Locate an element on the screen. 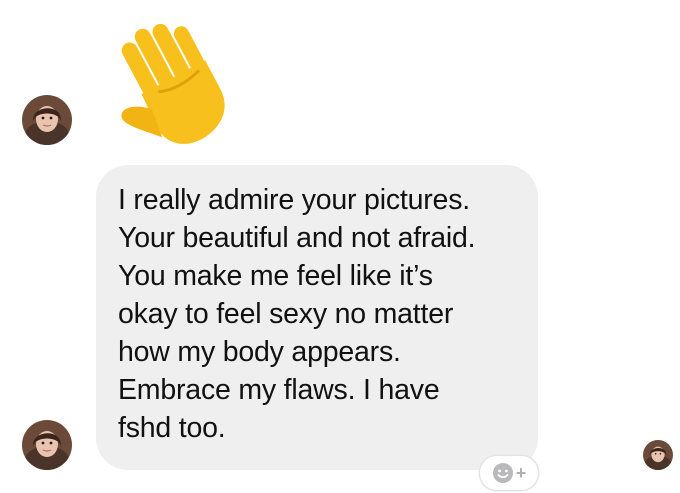 Image resolution: width=680 pixels, height=493 pixels. plus-icon: + is located at coordinates (521, 473).